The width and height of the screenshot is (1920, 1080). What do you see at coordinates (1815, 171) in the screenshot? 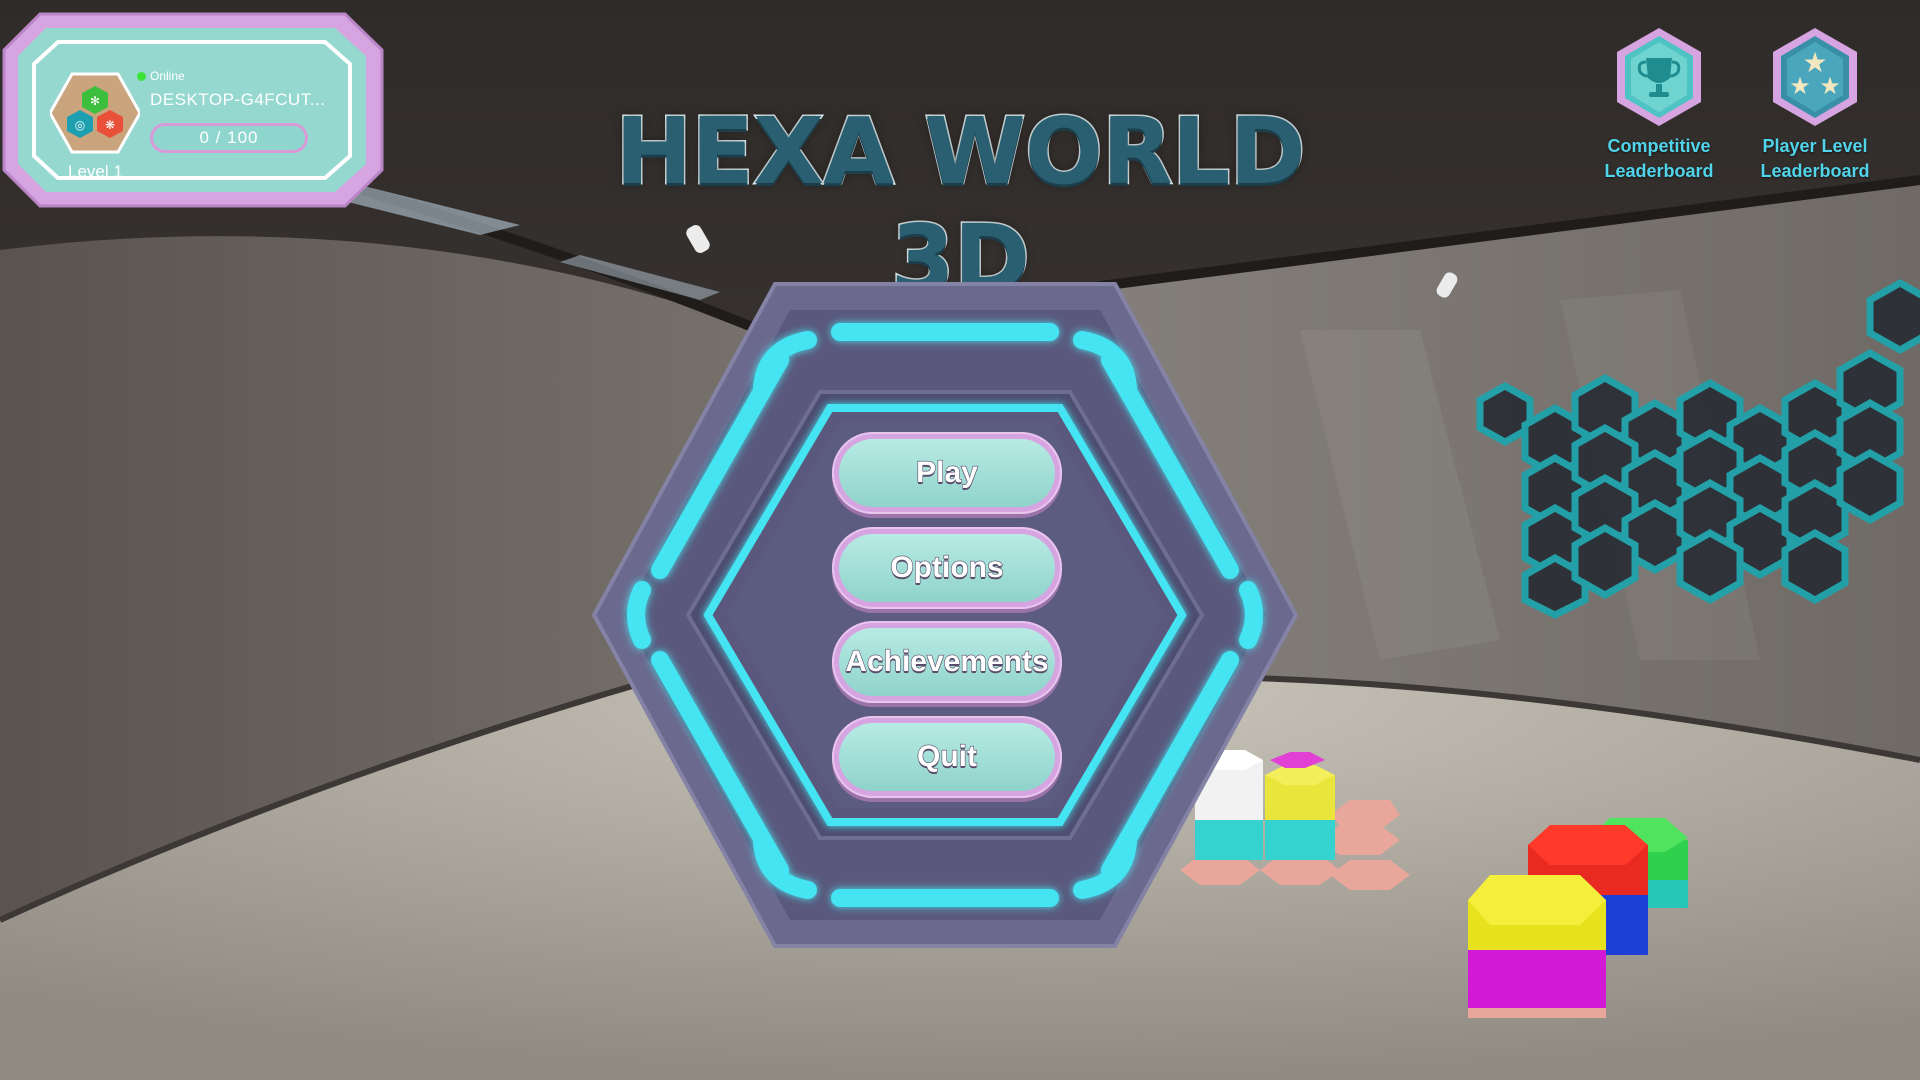
I see `player-level-leaderboard-label-line2: Leaderboard` at bounding box center [1815, 171].